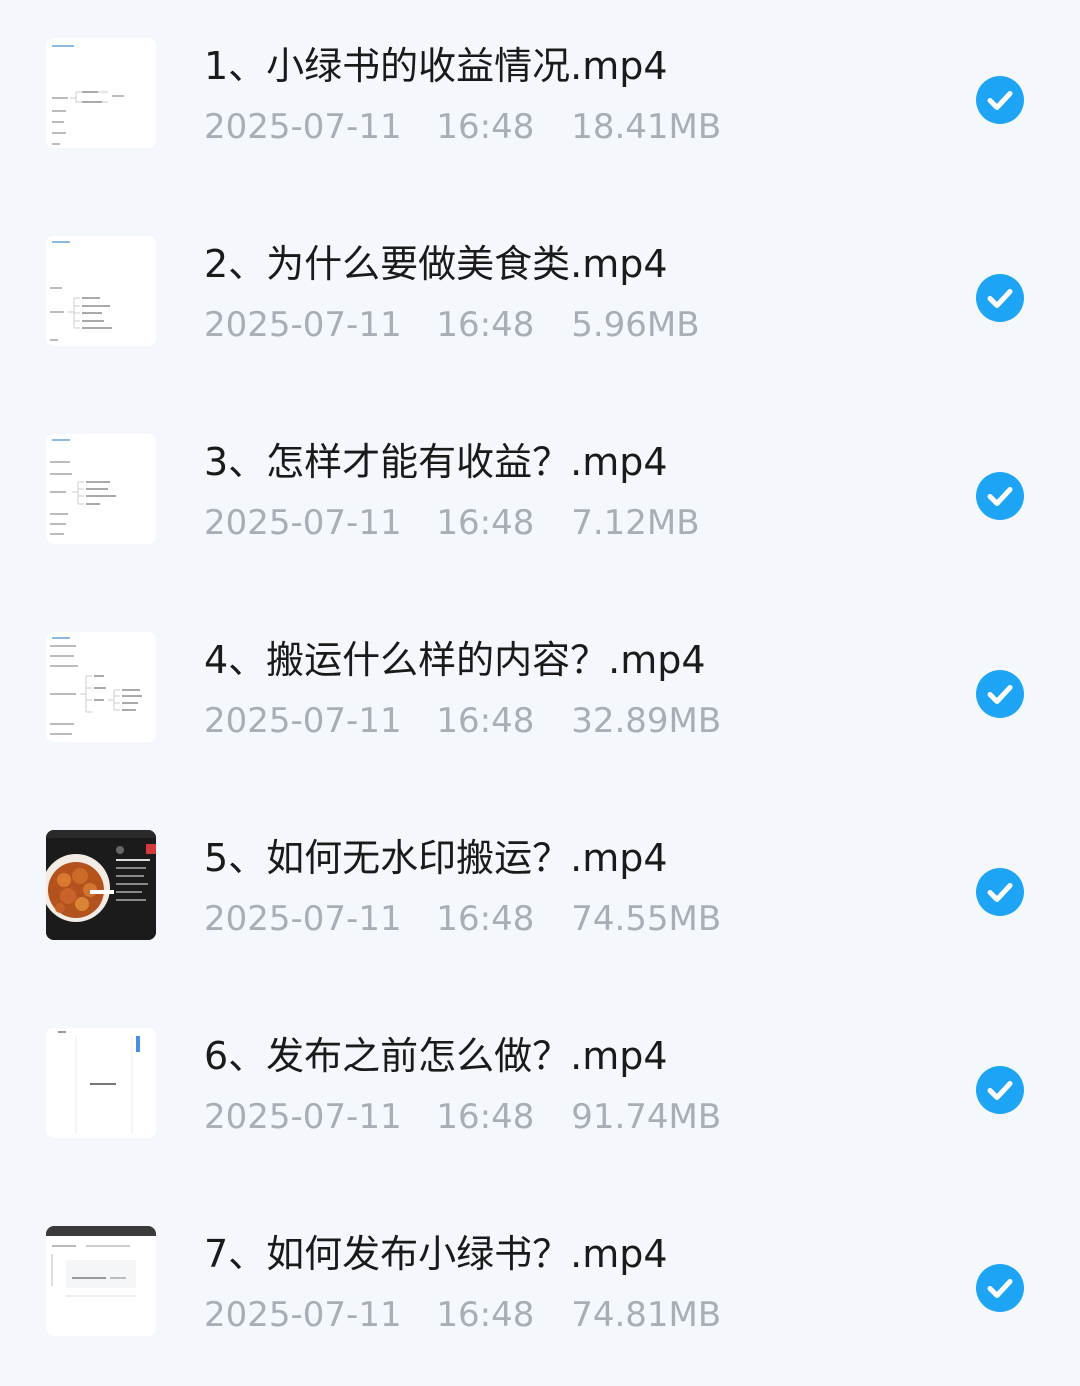  I want to click on file-meta: 2025-07-11 16:48 18.41MB, so click(462, 127).